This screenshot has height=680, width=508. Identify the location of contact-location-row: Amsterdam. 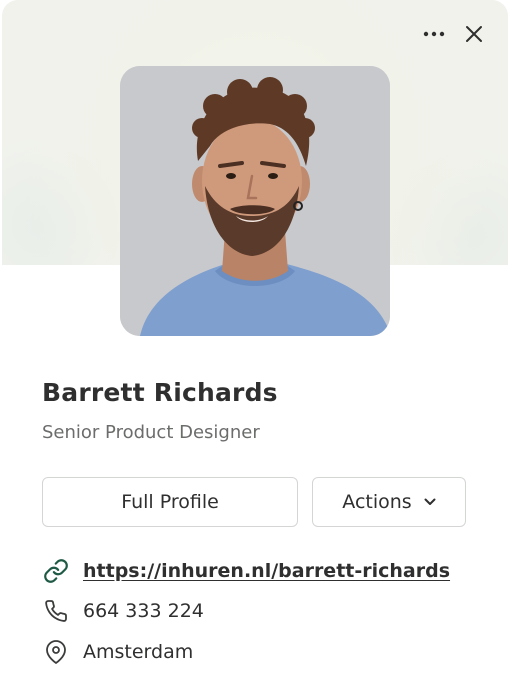
(117, 652).